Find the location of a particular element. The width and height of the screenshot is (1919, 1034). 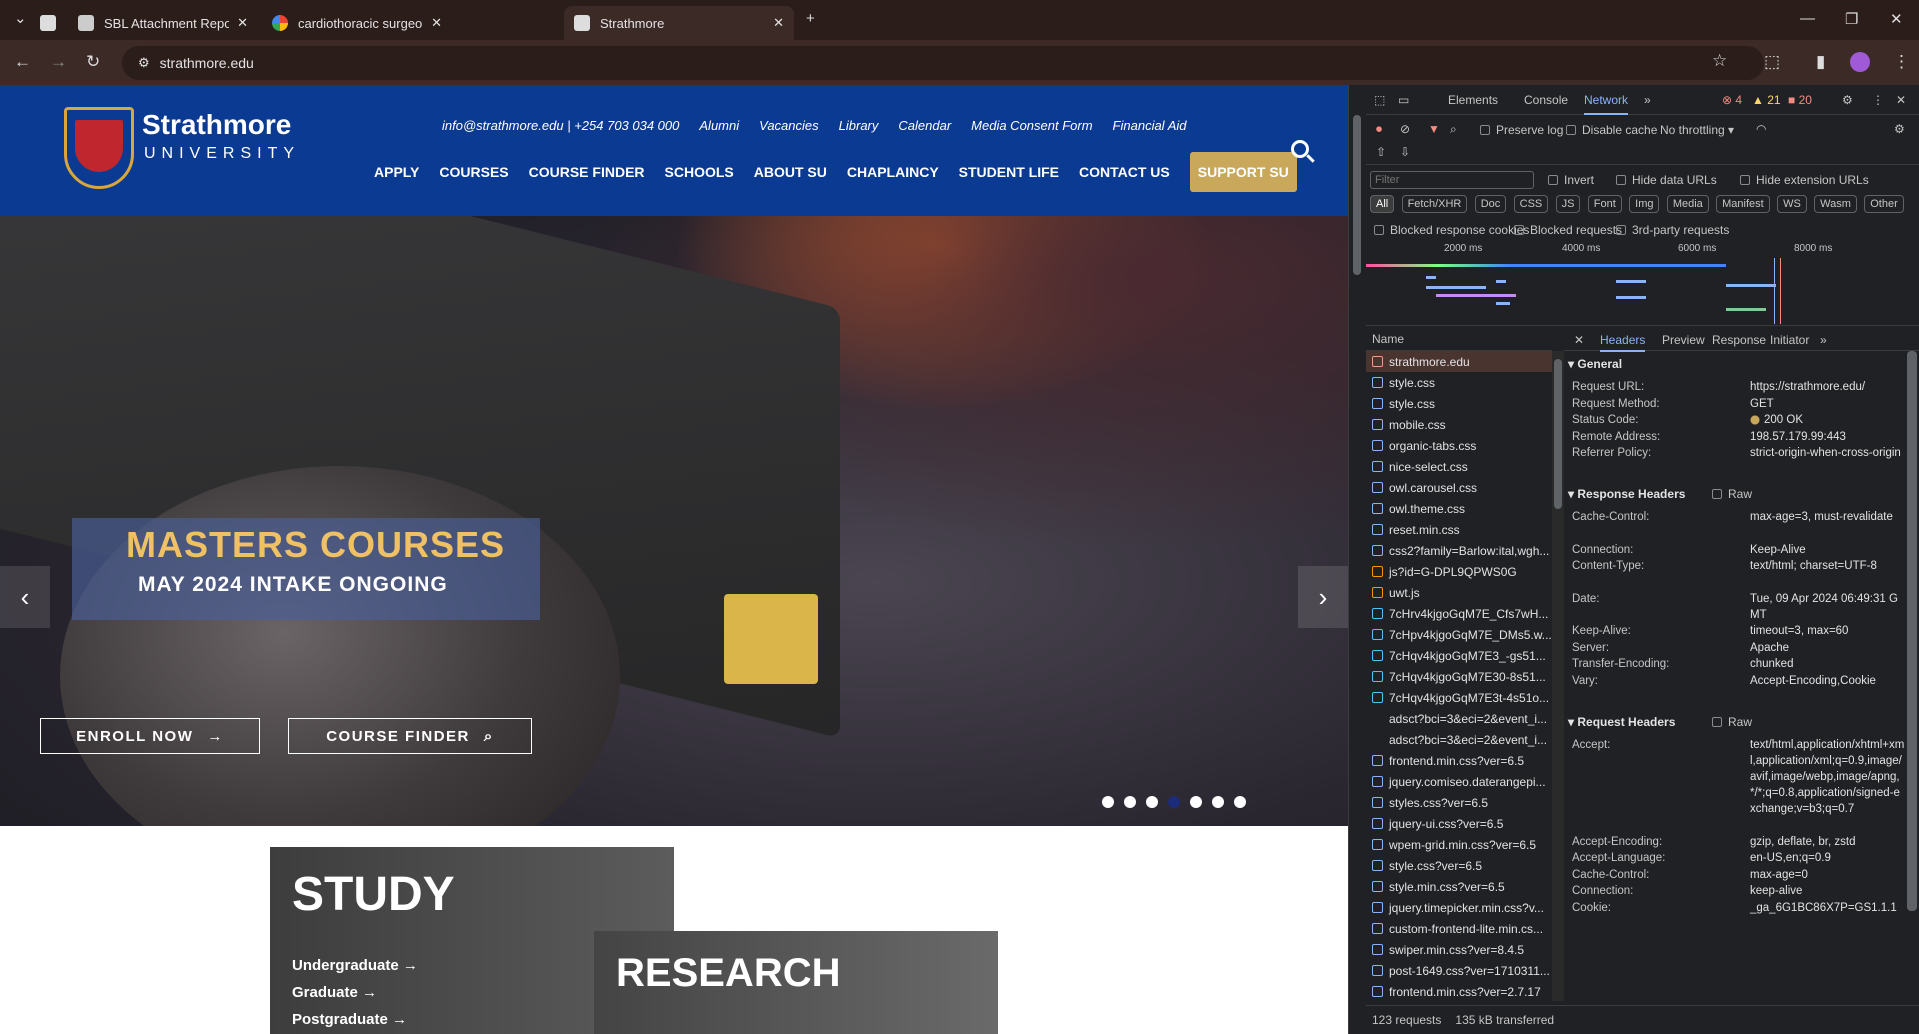

filter-icon: ▼ is located at coordinates (1434, 129).